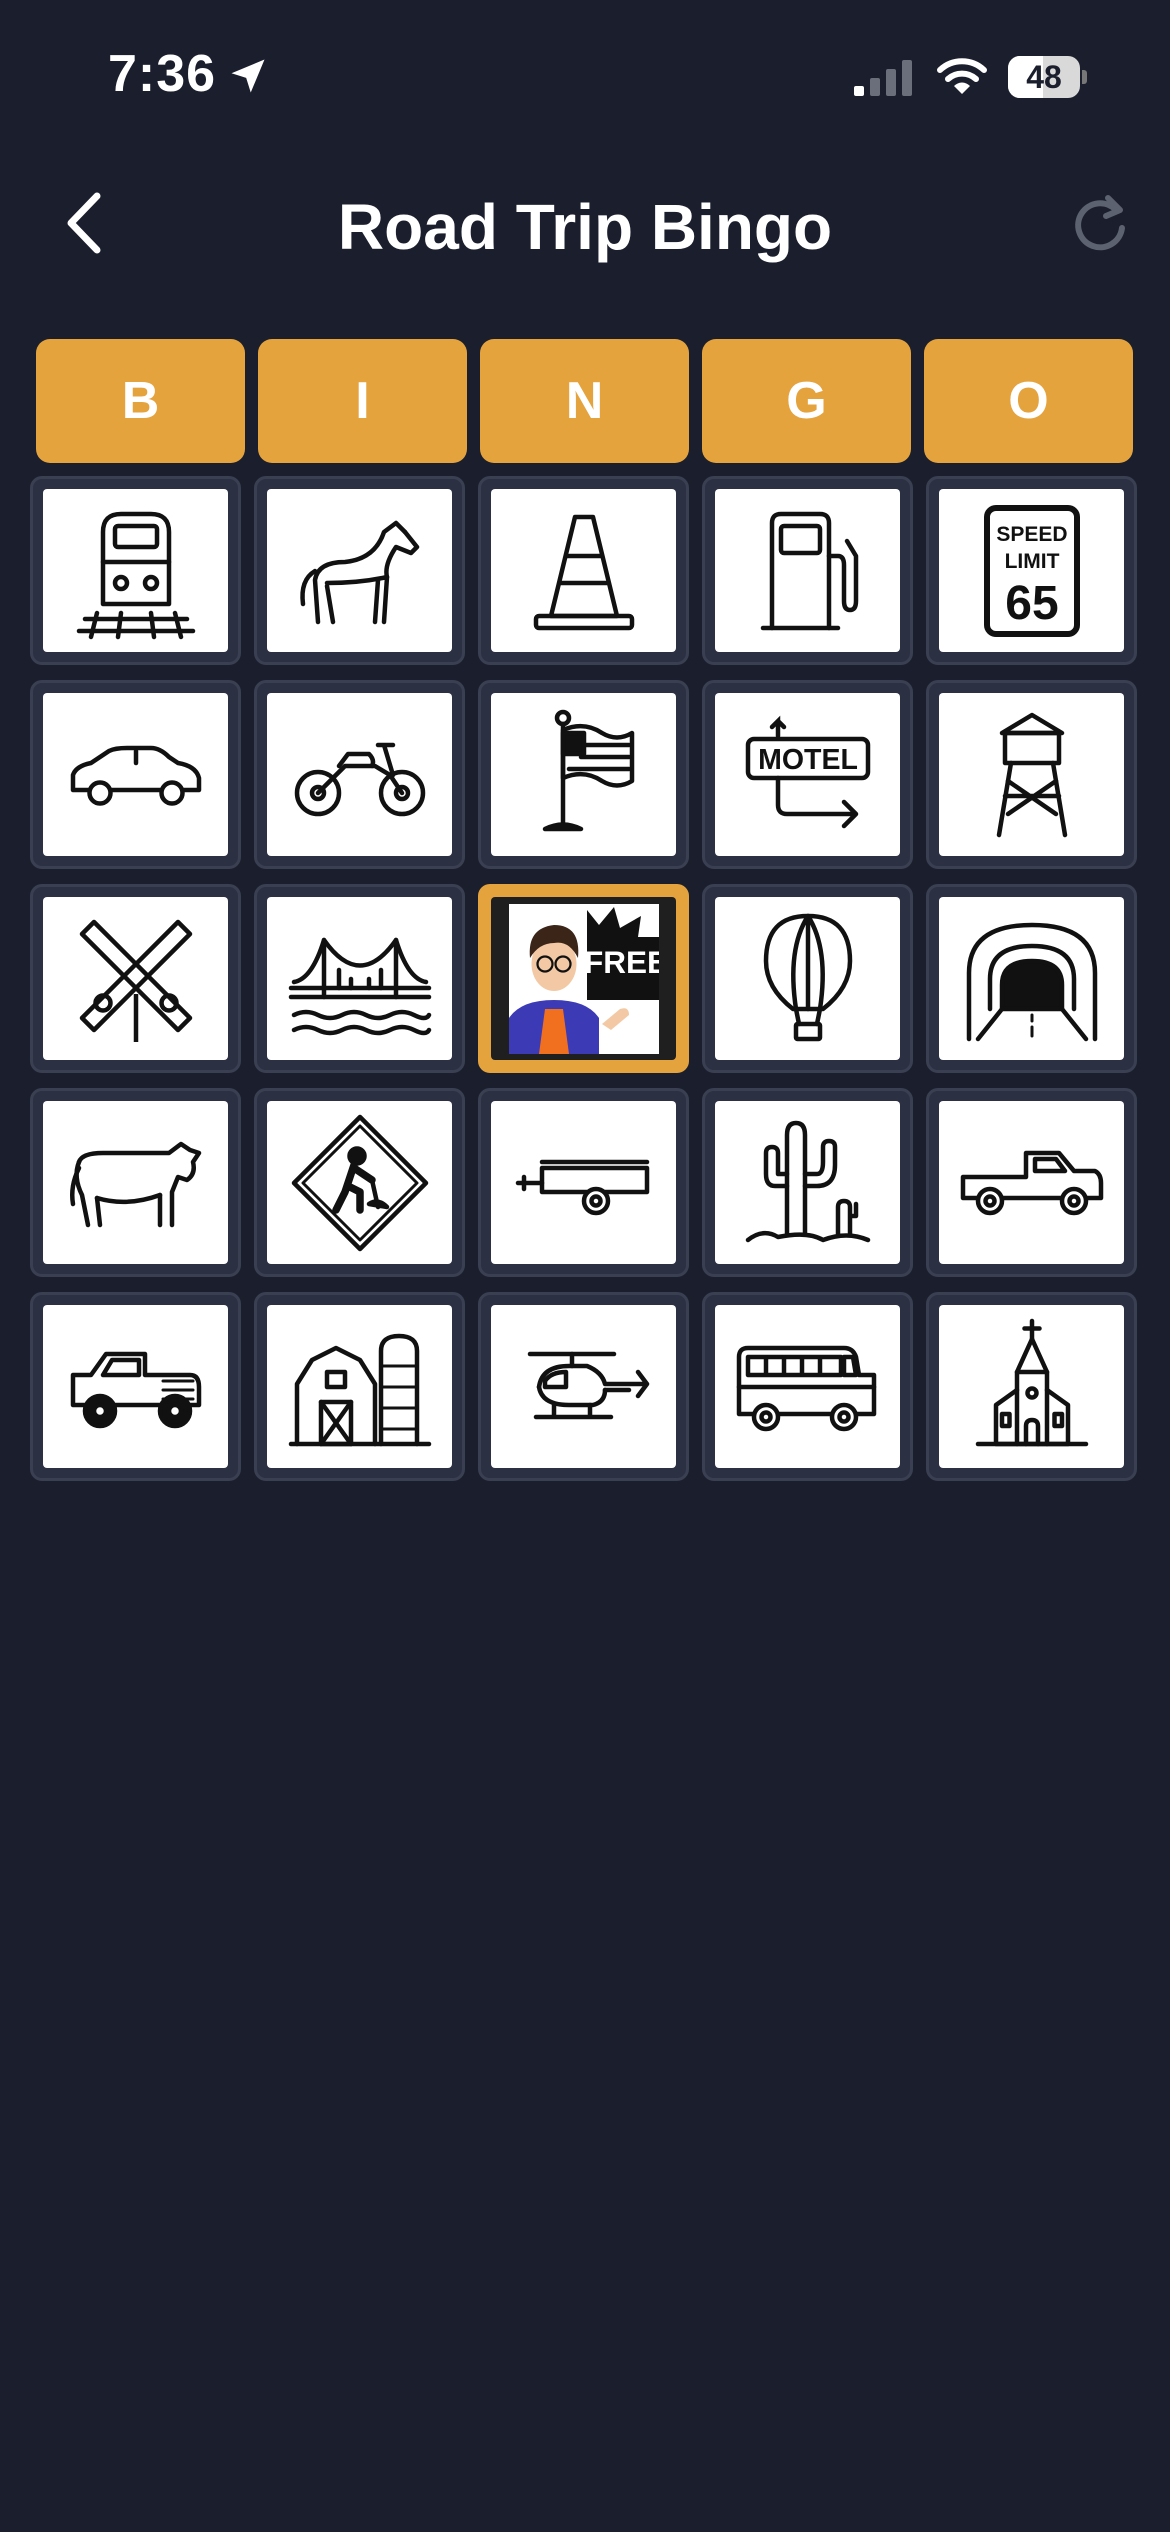 The height and width of the screenshot is (2532, 1170). Describe the element at coordinates (883, 78) in the screenshot. I see `cellular-signal-icon` at that location.